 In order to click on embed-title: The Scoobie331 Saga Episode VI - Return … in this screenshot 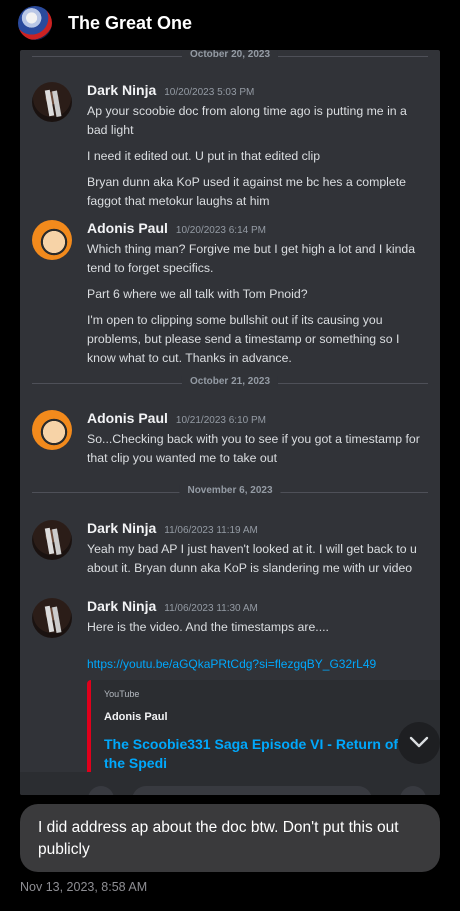, I will do `click(254, 754)`.